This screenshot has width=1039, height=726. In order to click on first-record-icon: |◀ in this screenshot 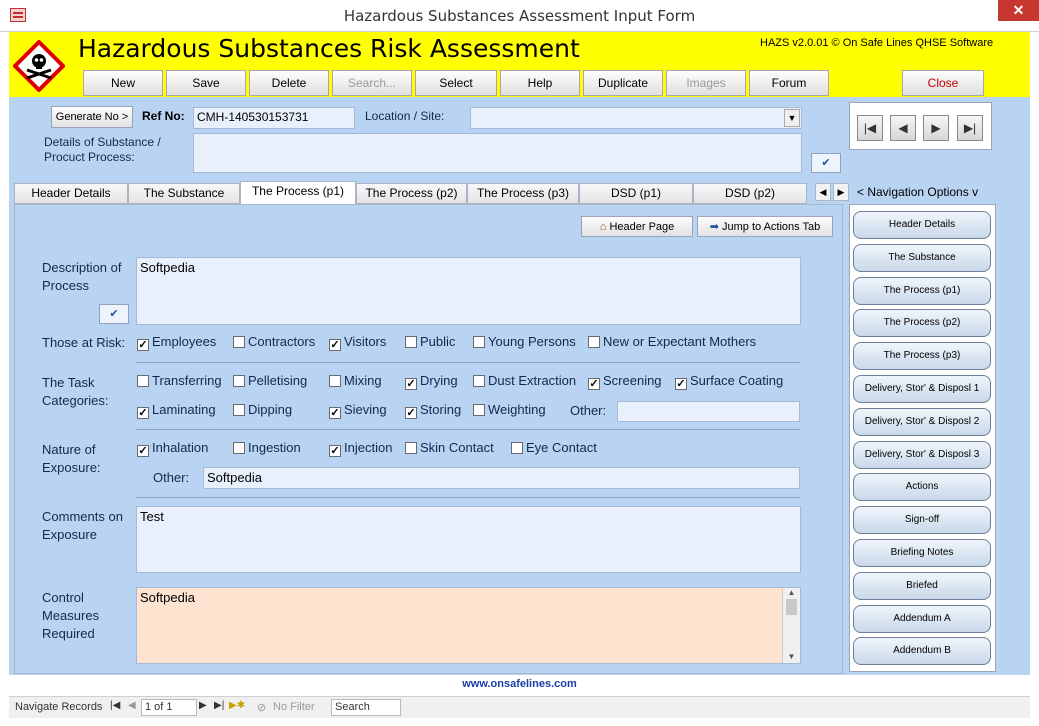, I will do `click(115, 705)`.